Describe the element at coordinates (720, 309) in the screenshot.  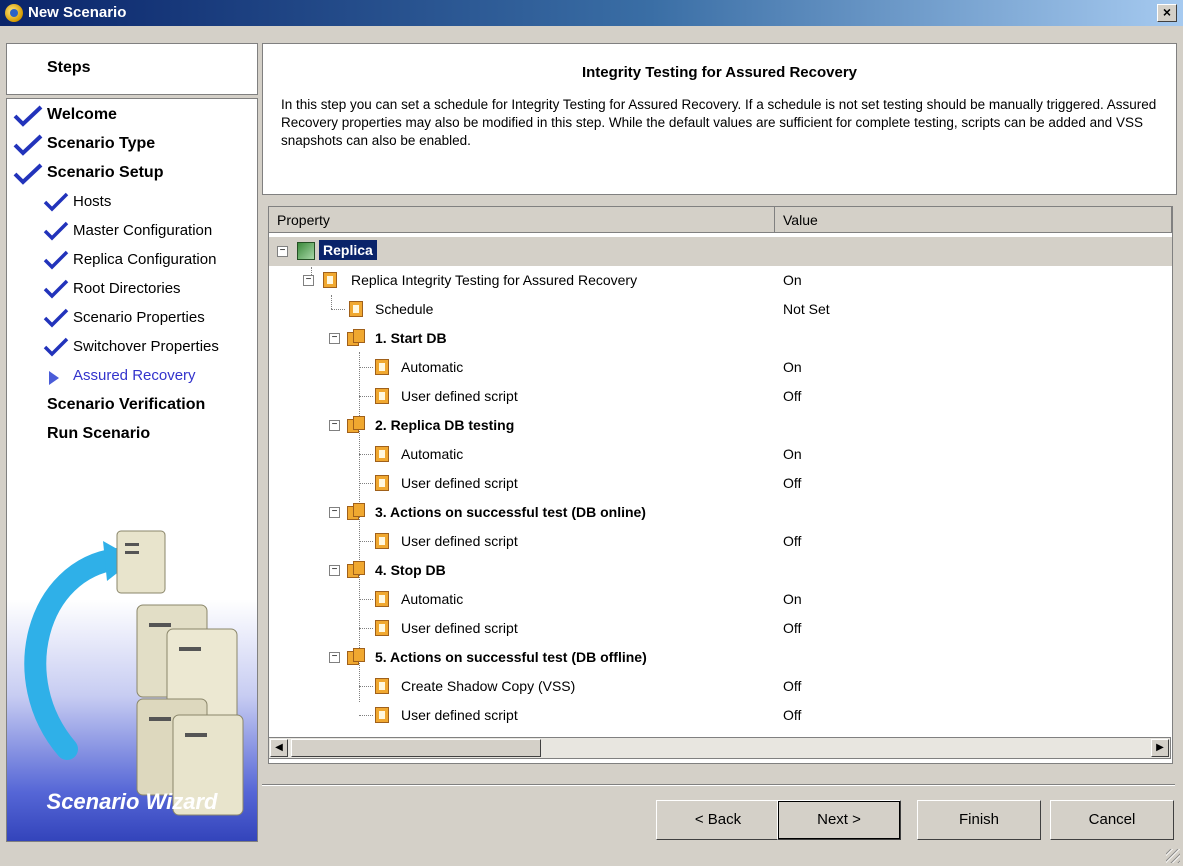
I see `tree-row: Schedule Not Set` at that location.